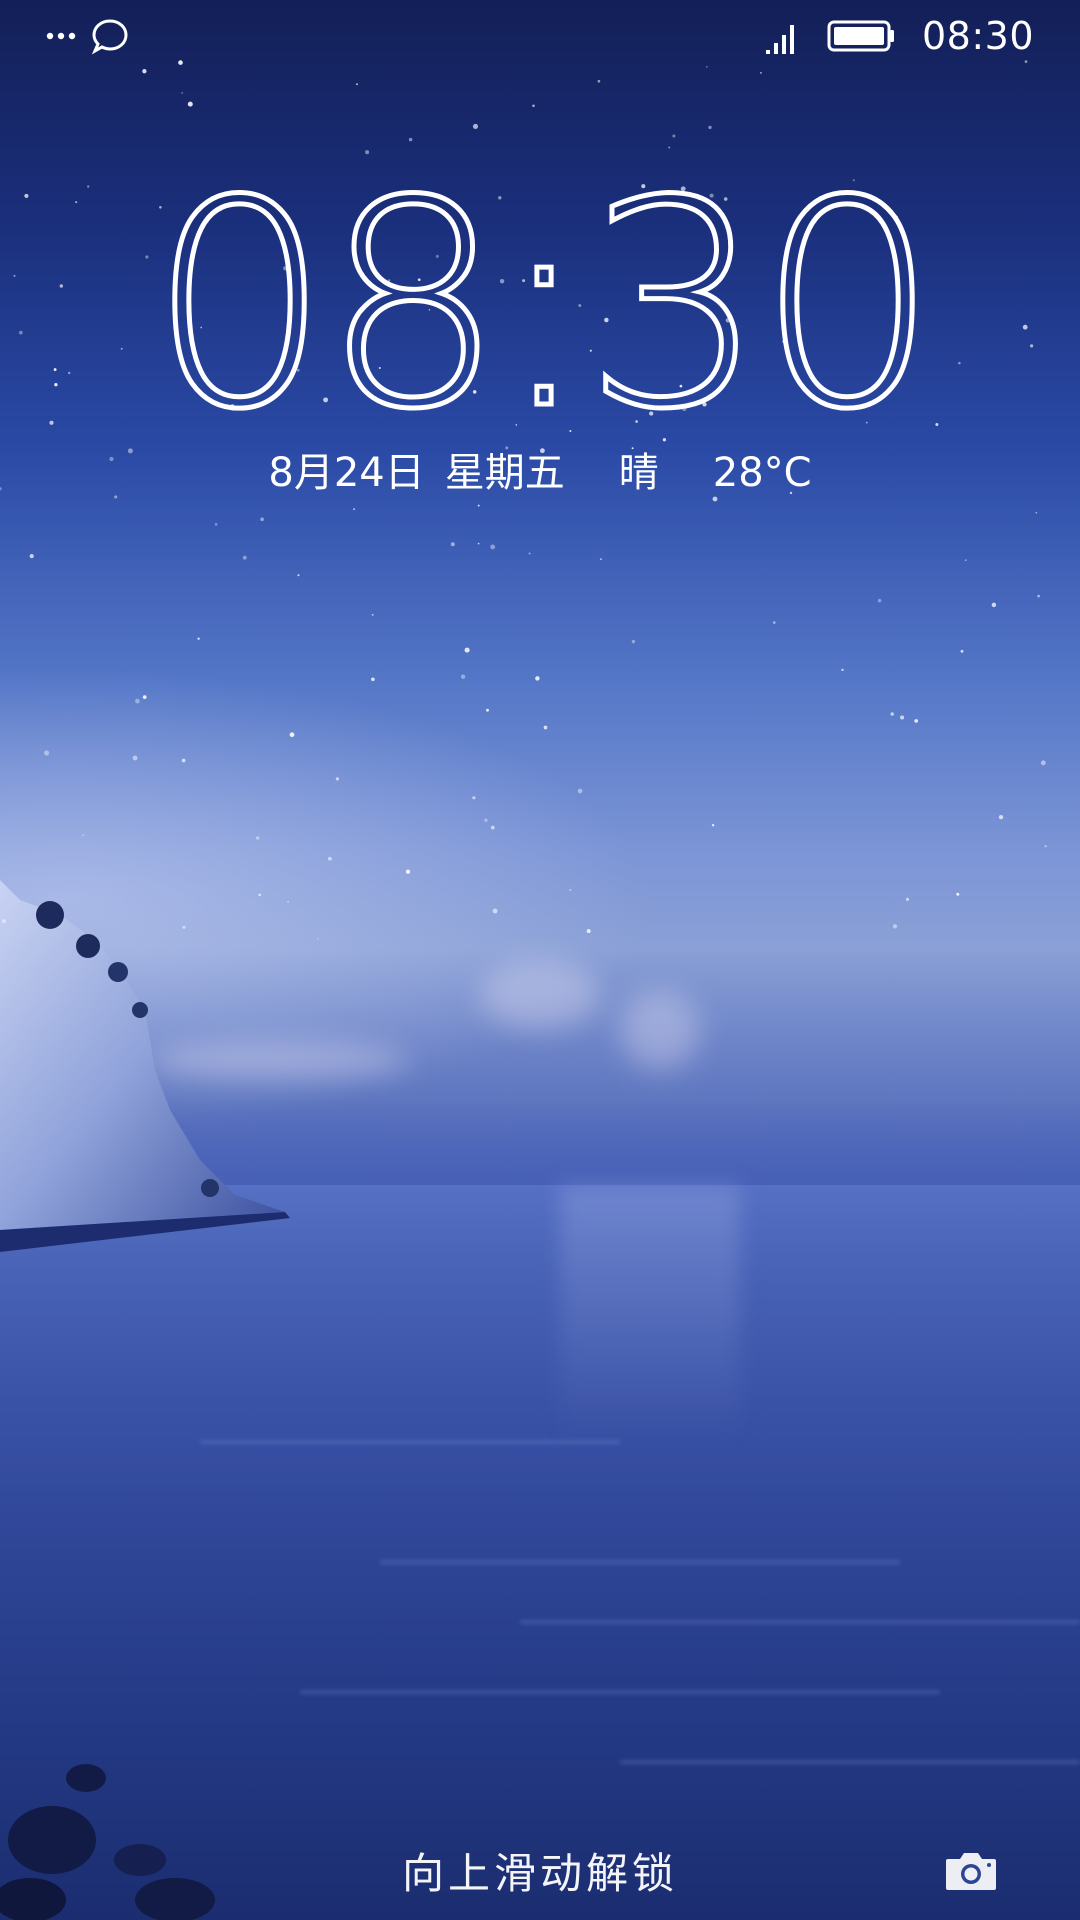 The image size is (1080, 1920). I want to click on unlock-hint: 向上滑动解锁, so click(540, 1870).